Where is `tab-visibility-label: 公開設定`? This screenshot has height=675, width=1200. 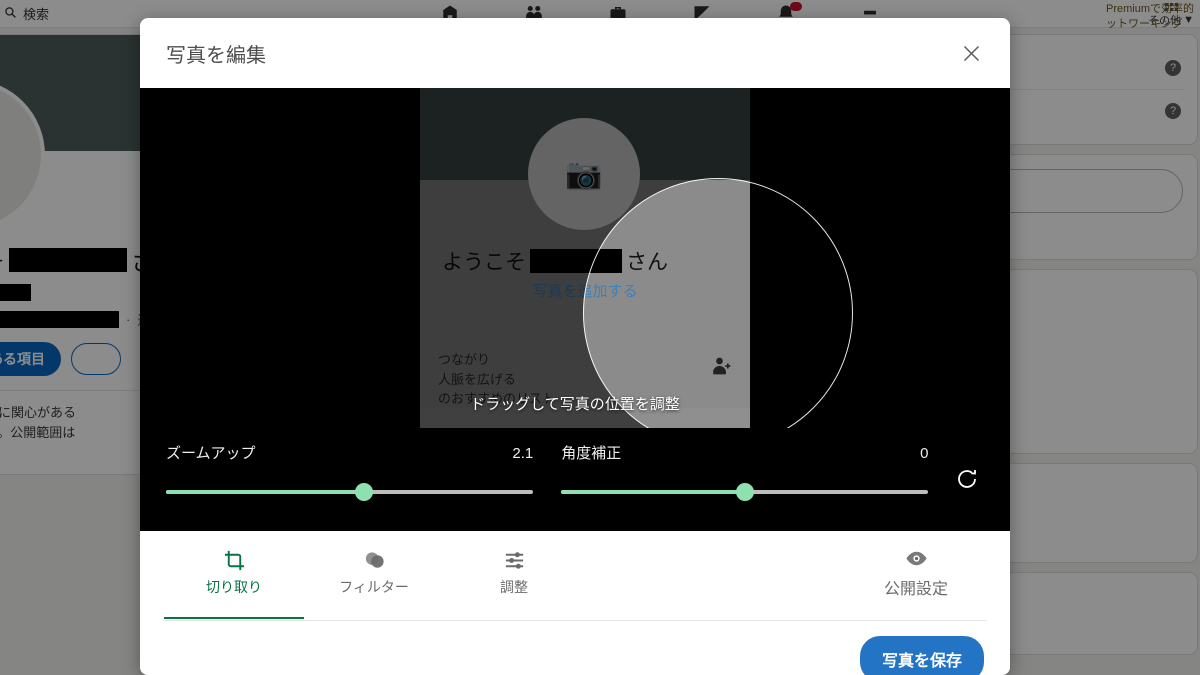
tab-visibility-label: 公開設定 is located at coordinates (915, 589).